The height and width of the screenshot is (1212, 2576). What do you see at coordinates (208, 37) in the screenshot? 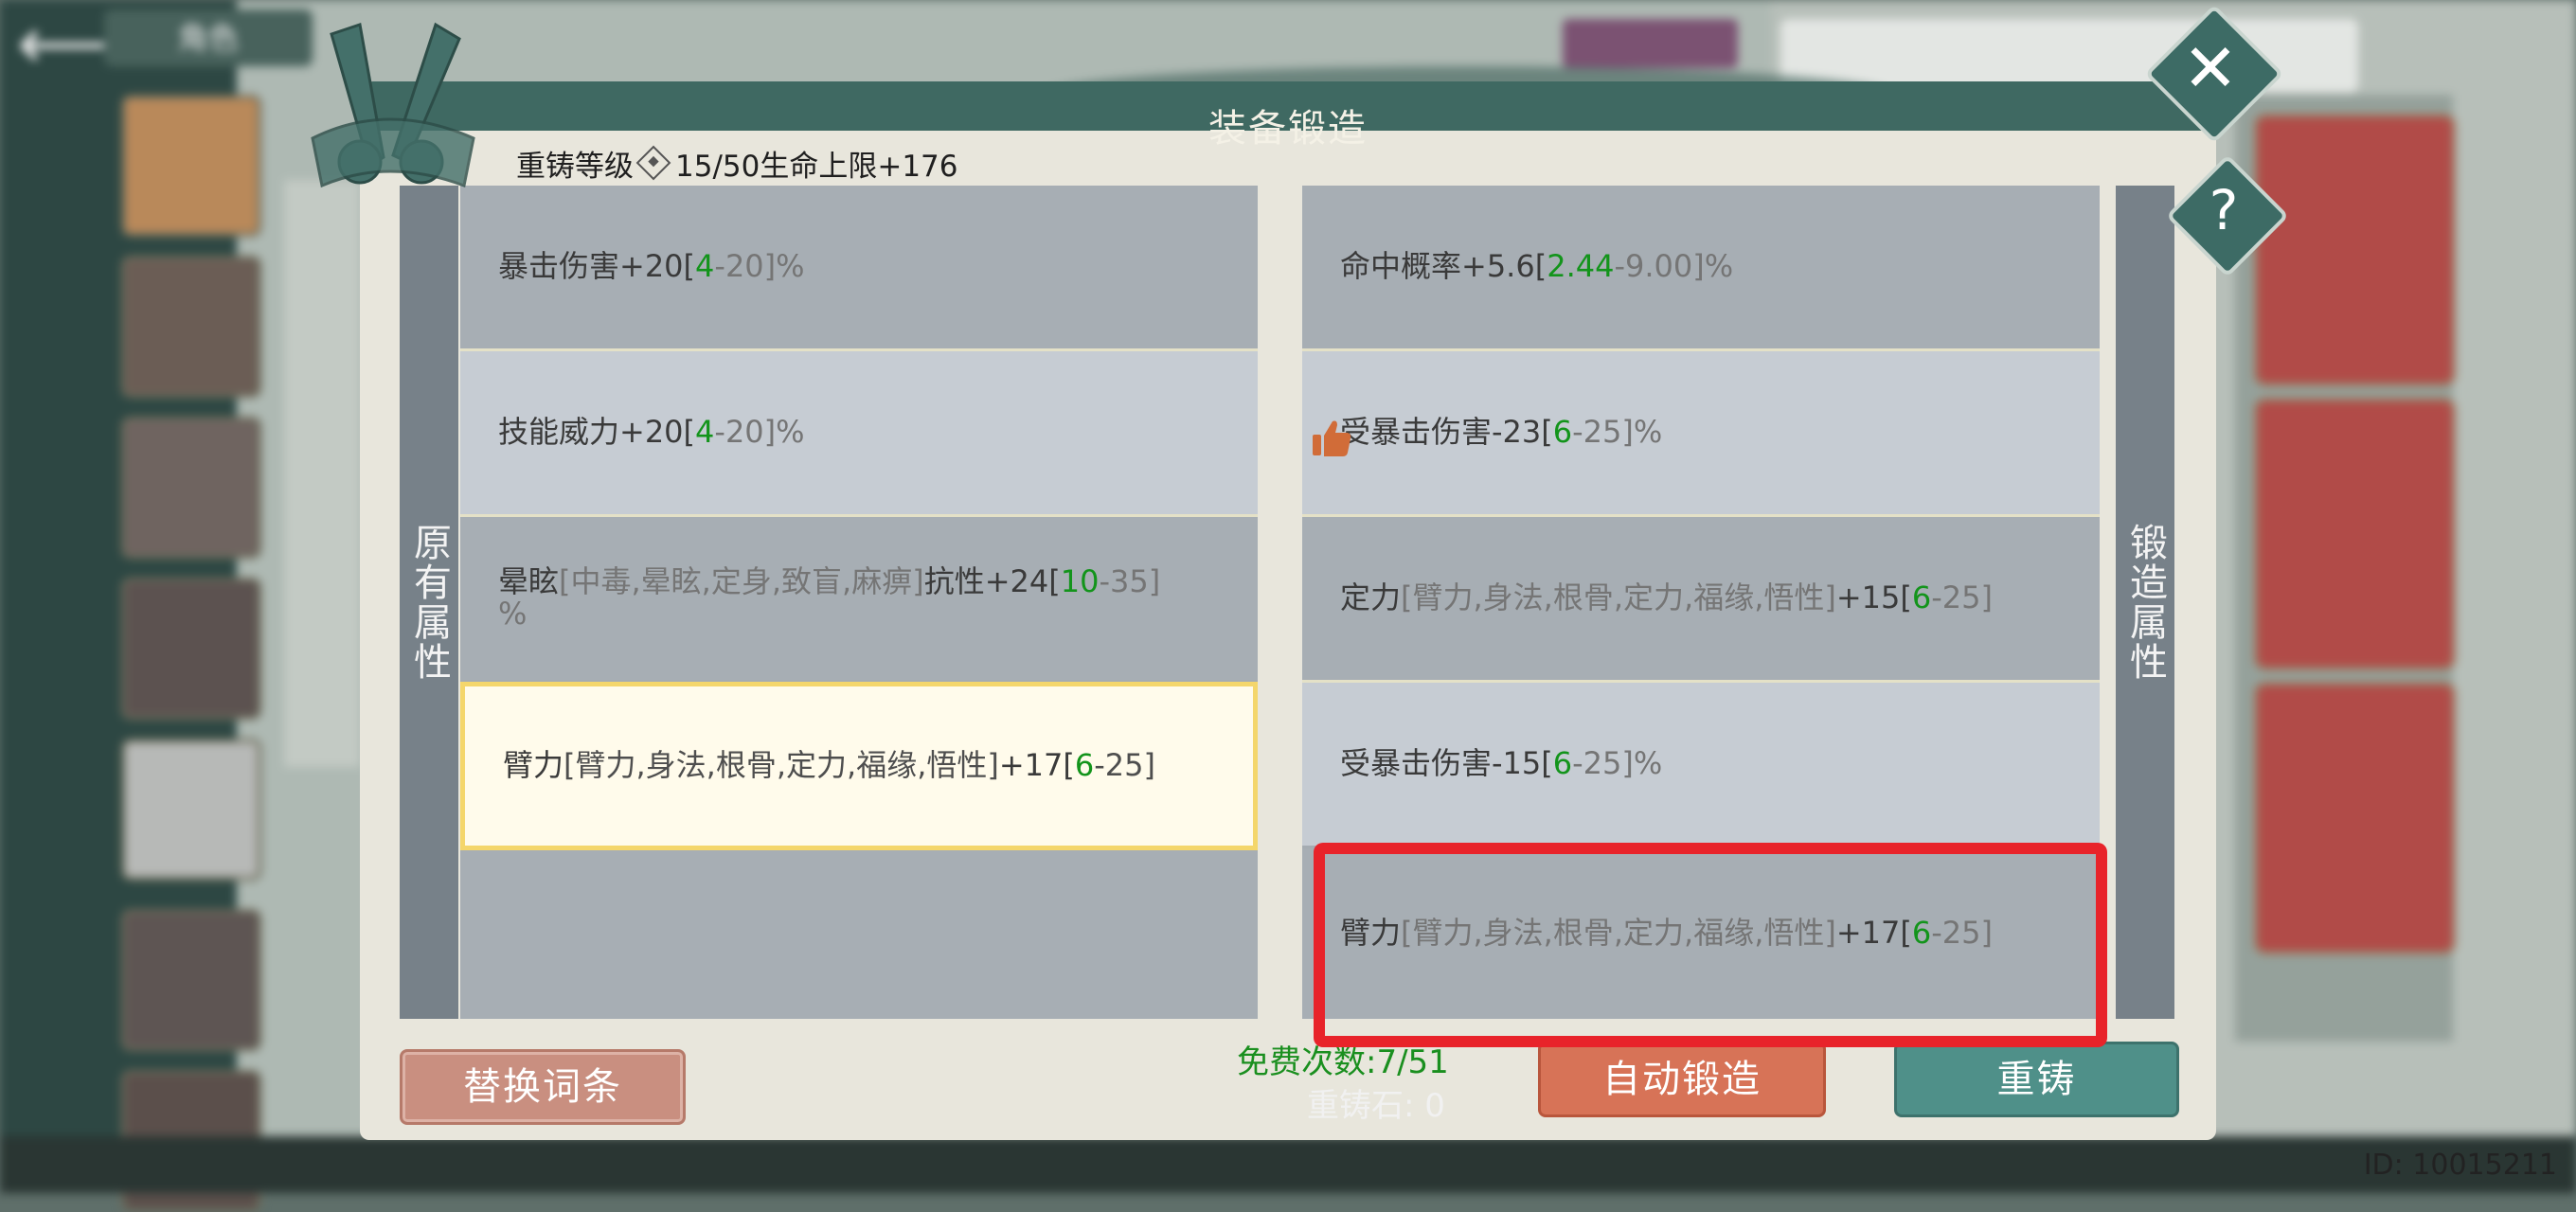
I see `background-top-tab: 角色` at bounding box center [208, 37].